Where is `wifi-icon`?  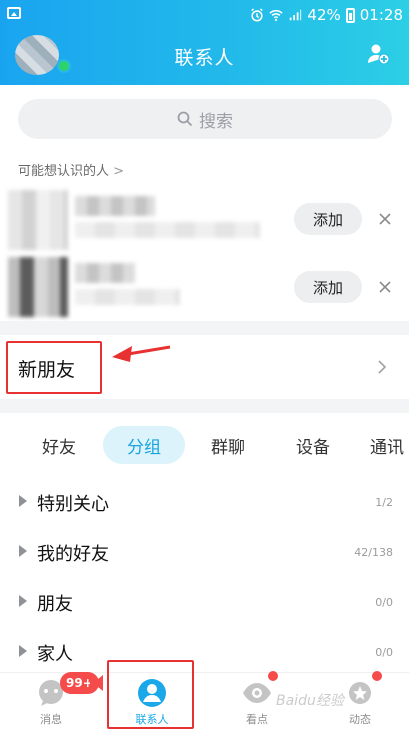
wifi-icon is located at coordinates (276, 15).